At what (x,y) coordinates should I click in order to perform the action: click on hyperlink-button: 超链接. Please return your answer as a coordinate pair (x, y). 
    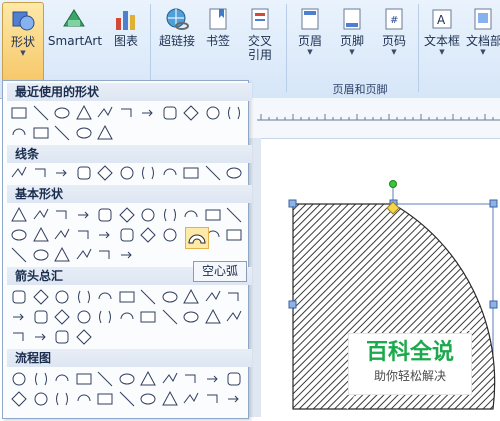
    Looking at the image, I should click on (177, 25).